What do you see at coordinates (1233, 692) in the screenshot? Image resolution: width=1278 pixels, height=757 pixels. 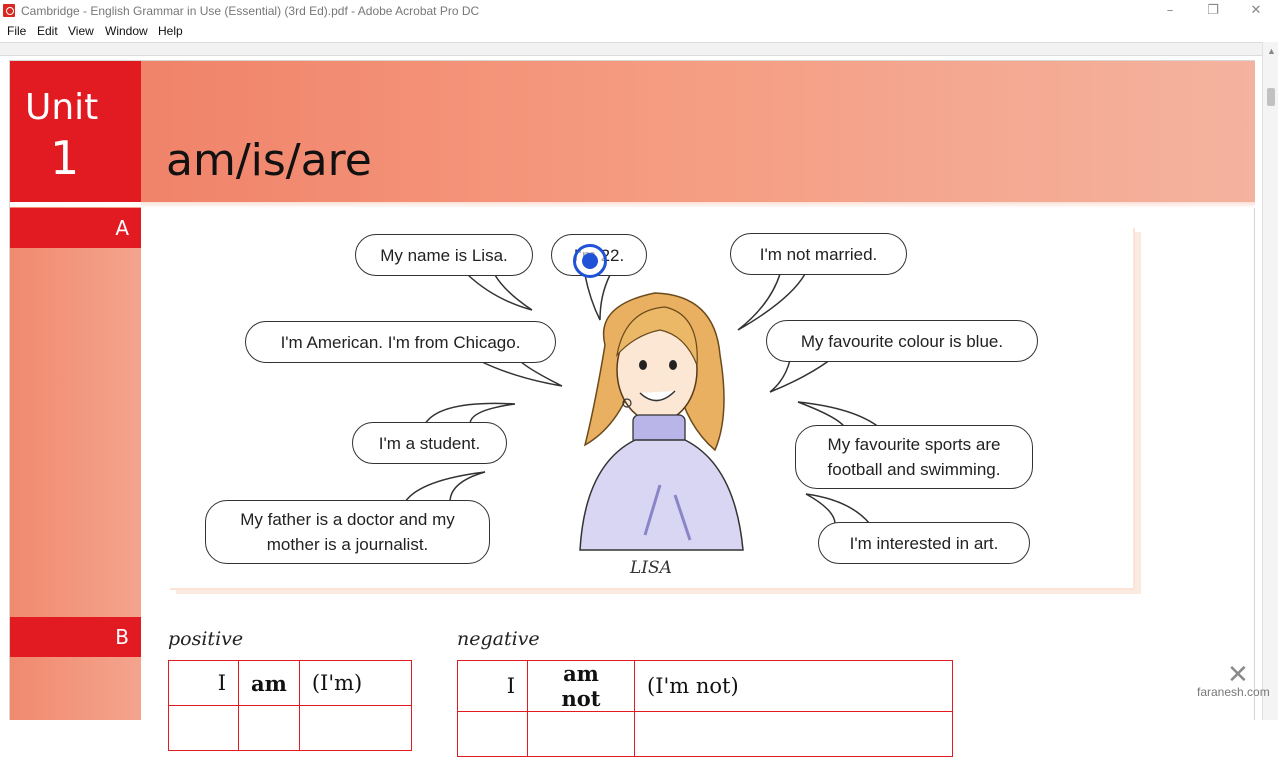 I see `watermark-text: faranesh.com` at bounding box center [1233, 692].